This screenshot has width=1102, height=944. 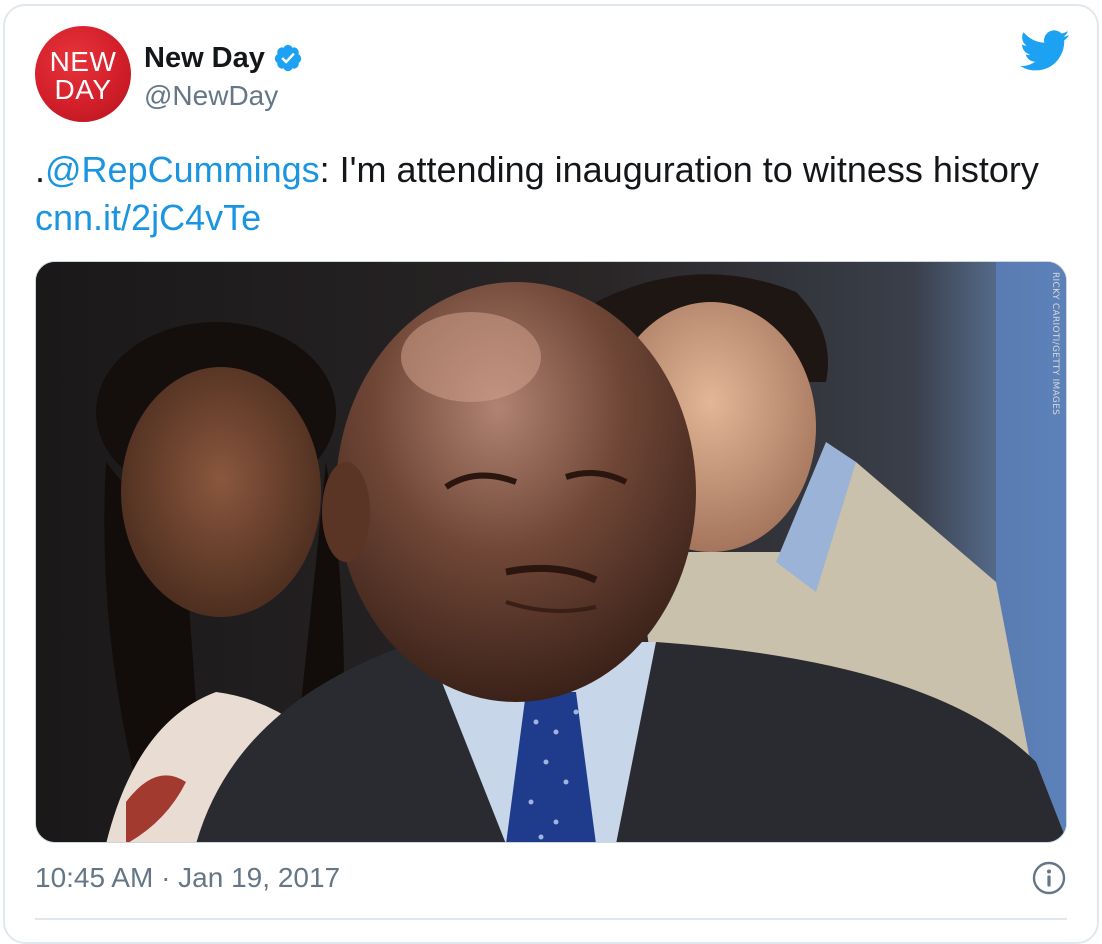 I want to click on display-name: New Day, so click(x=204, y=58).